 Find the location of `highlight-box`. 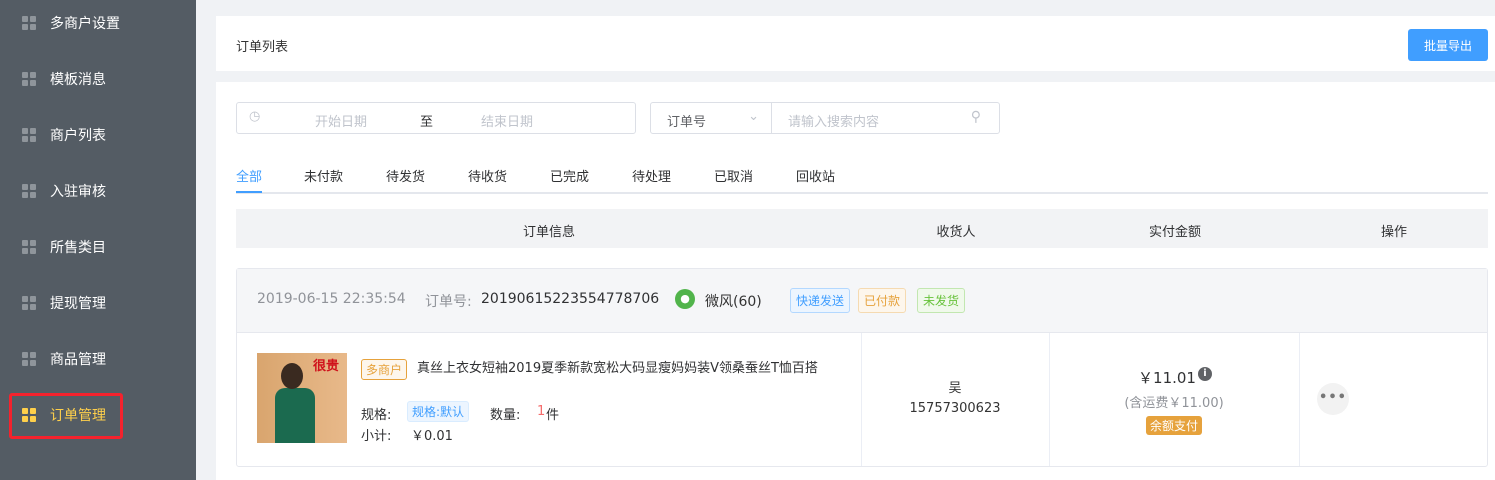

highlight-box is located at coordinates (66, 416).